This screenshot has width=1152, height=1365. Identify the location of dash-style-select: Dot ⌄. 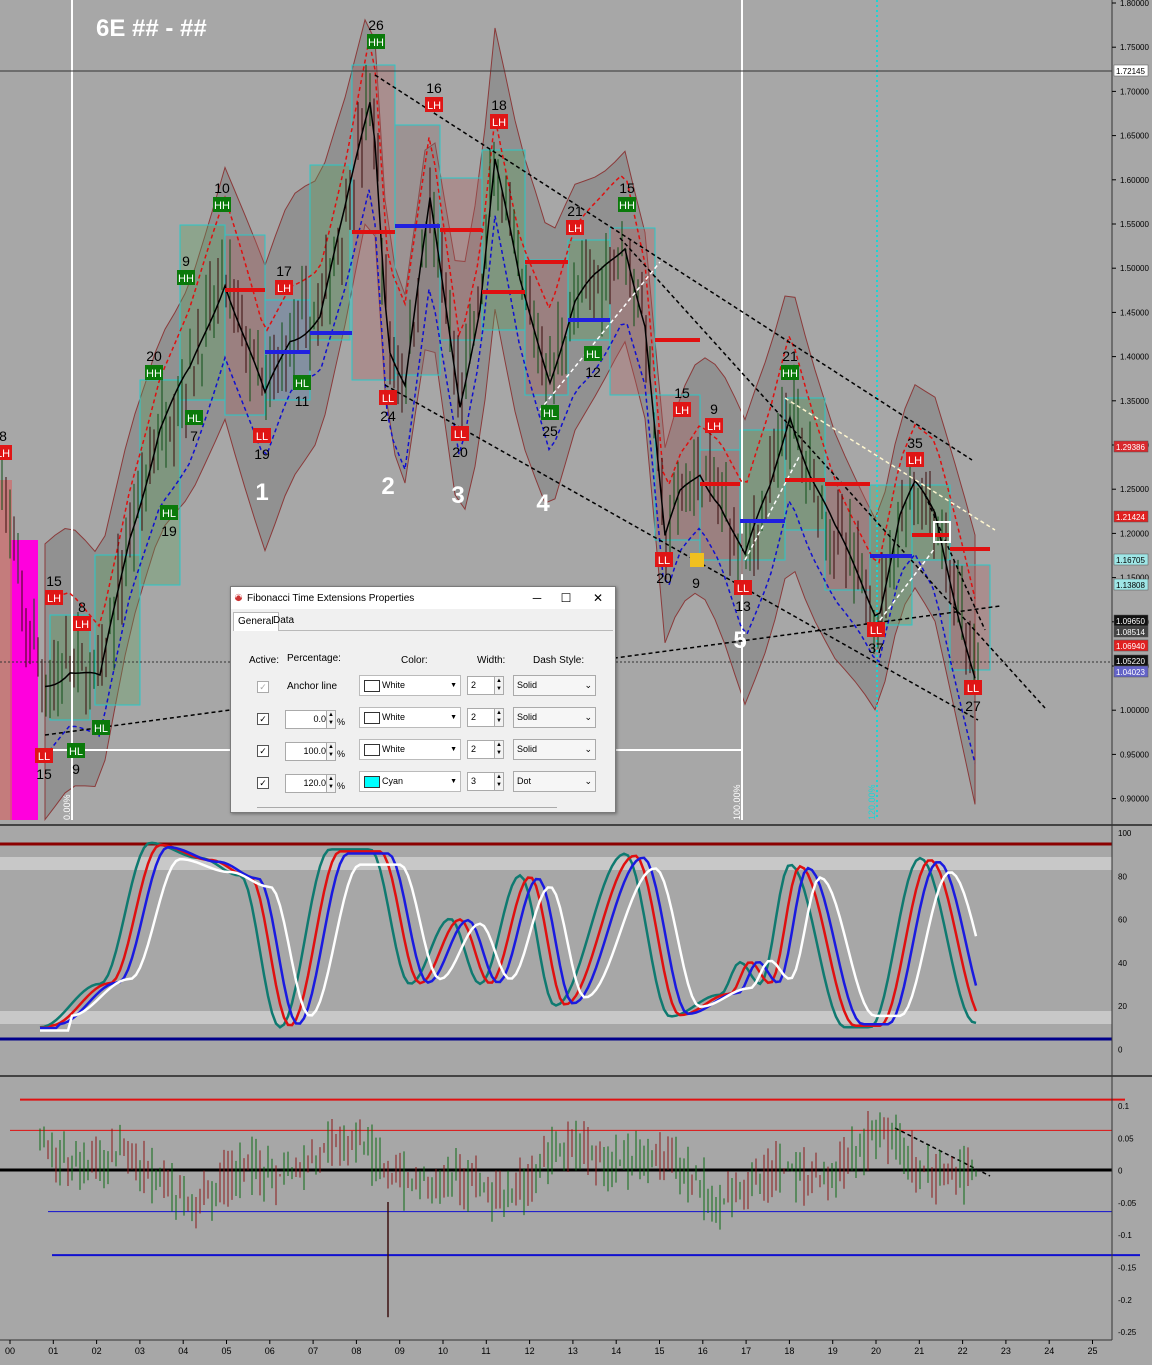
(554, 781).